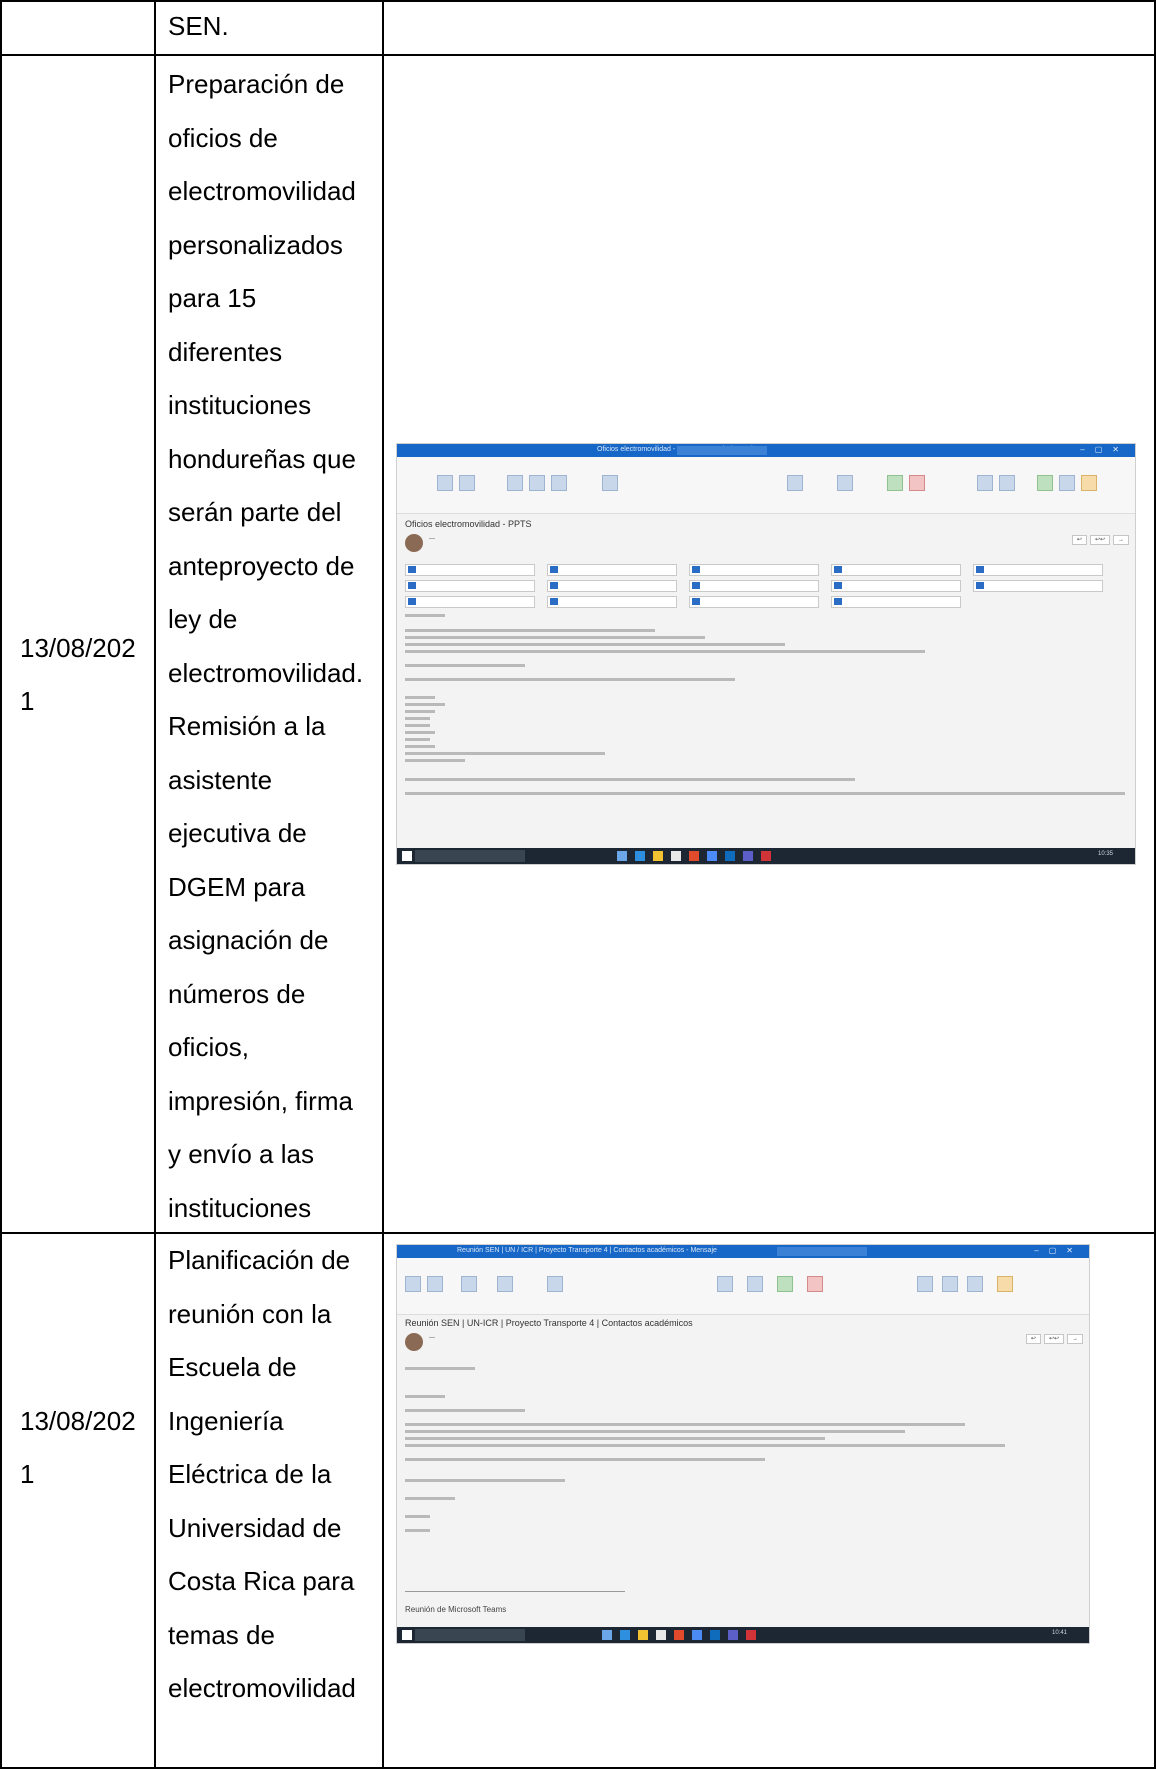 The width and height of the screenshot is (1156, 1769). What do you see at coordinates (1105, 854) in the screenshot?
I see `taskbar-clock: 10:35` at bounding box center [1105, 854].